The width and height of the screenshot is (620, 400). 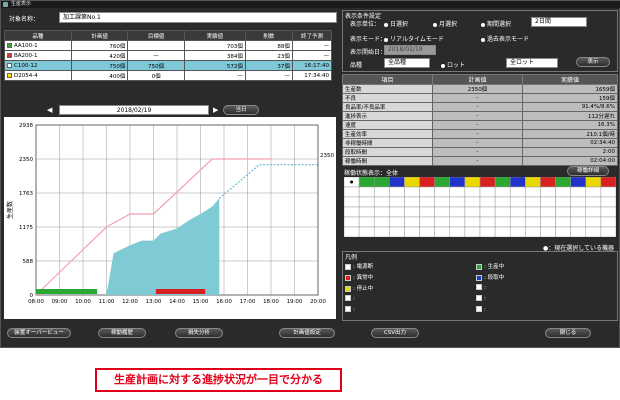 I want to click on bottom-button-1: 稼動履歴, so click(x=122, y=333).